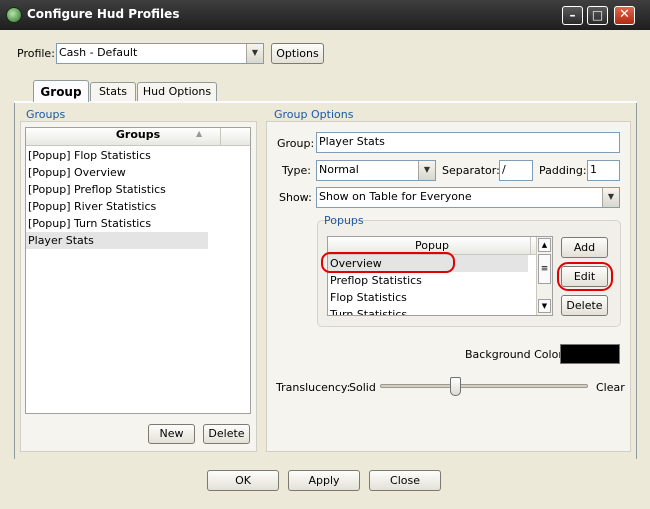 The image size is (650, 509). What do you see at coordinates (563, 170) in the screenshot?
I see `padding-label: Padding:` at bounding box center [563, 170].